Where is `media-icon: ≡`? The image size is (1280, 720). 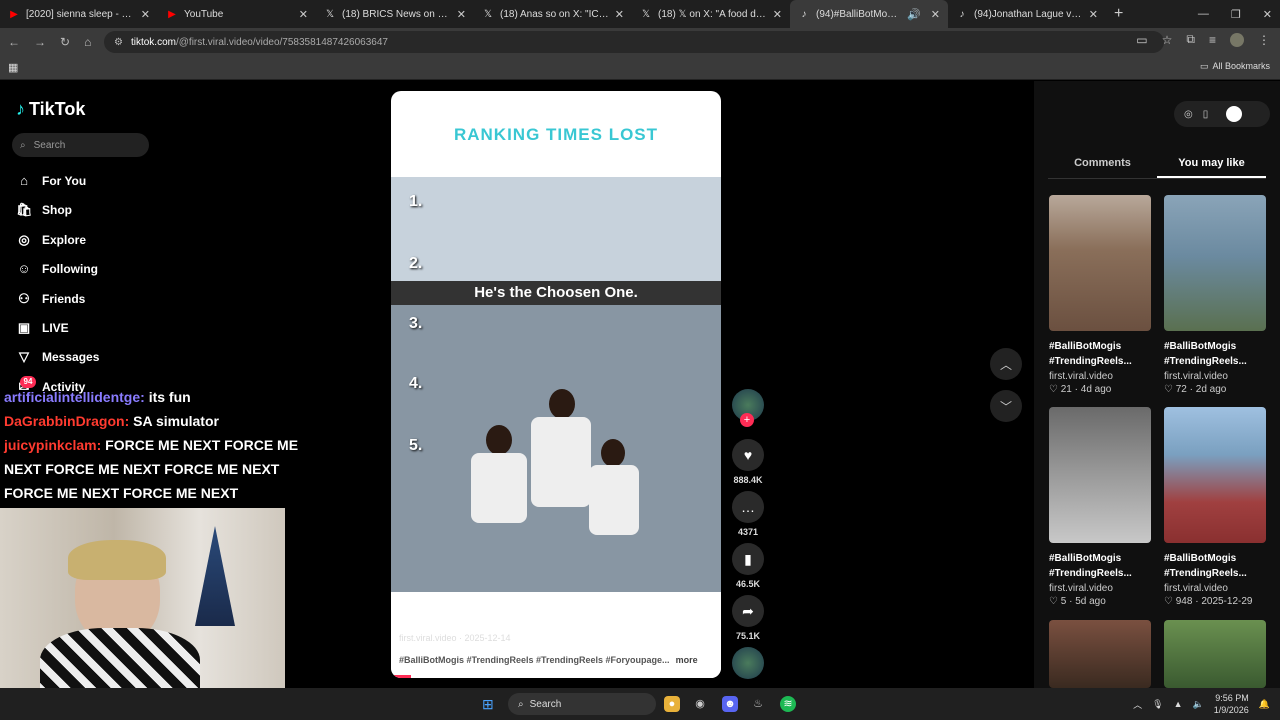 media-icon: ≡ is located at coordinates (1212, 40).